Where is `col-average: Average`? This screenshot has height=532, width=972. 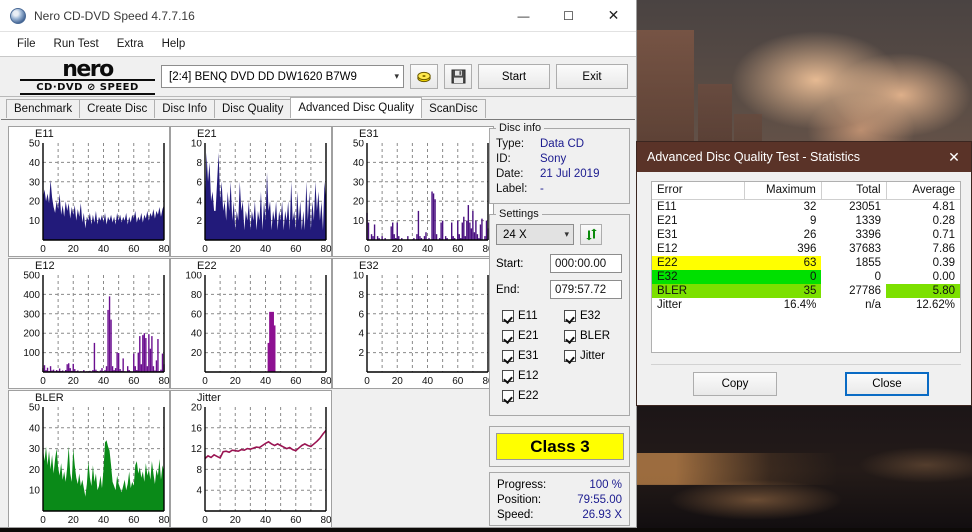 col-average: Average is located at coordinates (923, 191).